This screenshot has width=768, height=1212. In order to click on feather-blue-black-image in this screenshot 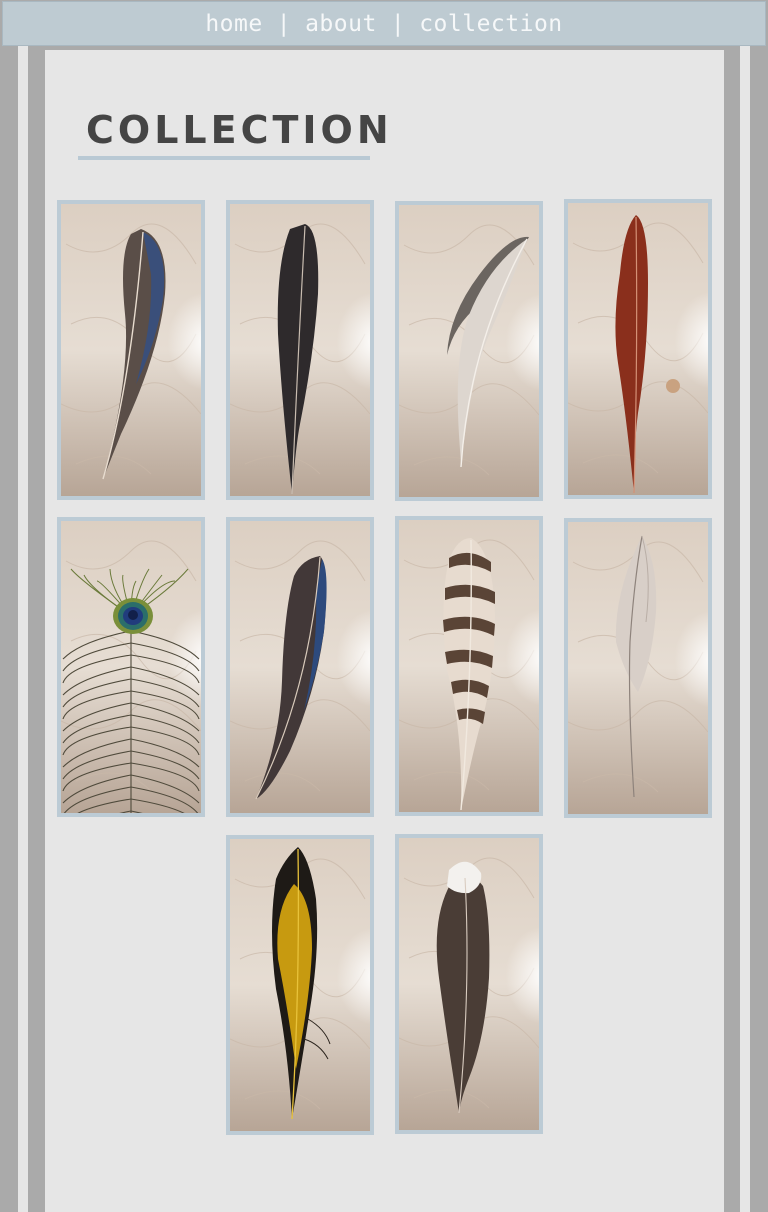, I will do `click(300, 667)`.